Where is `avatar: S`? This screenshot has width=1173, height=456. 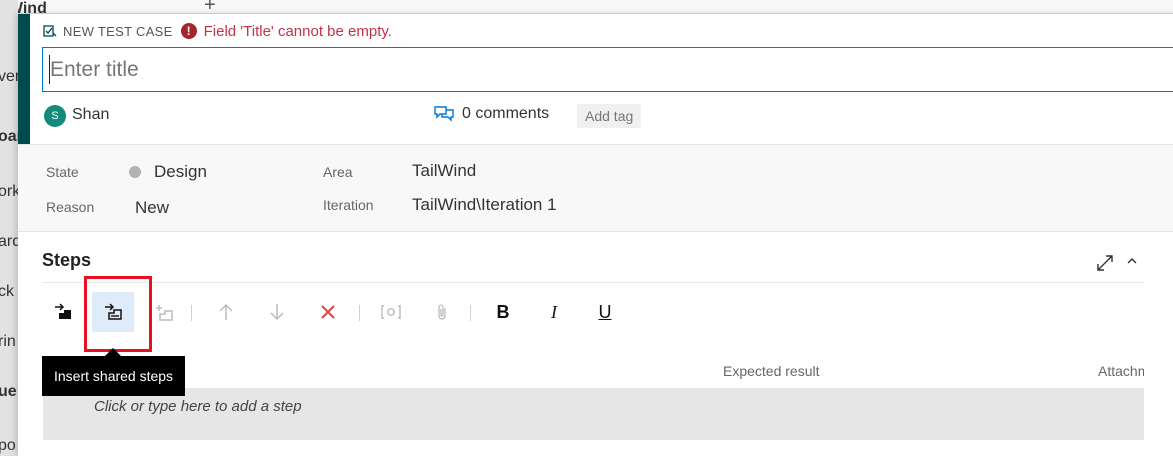
avatar: S is located at coordinates (55, 116).